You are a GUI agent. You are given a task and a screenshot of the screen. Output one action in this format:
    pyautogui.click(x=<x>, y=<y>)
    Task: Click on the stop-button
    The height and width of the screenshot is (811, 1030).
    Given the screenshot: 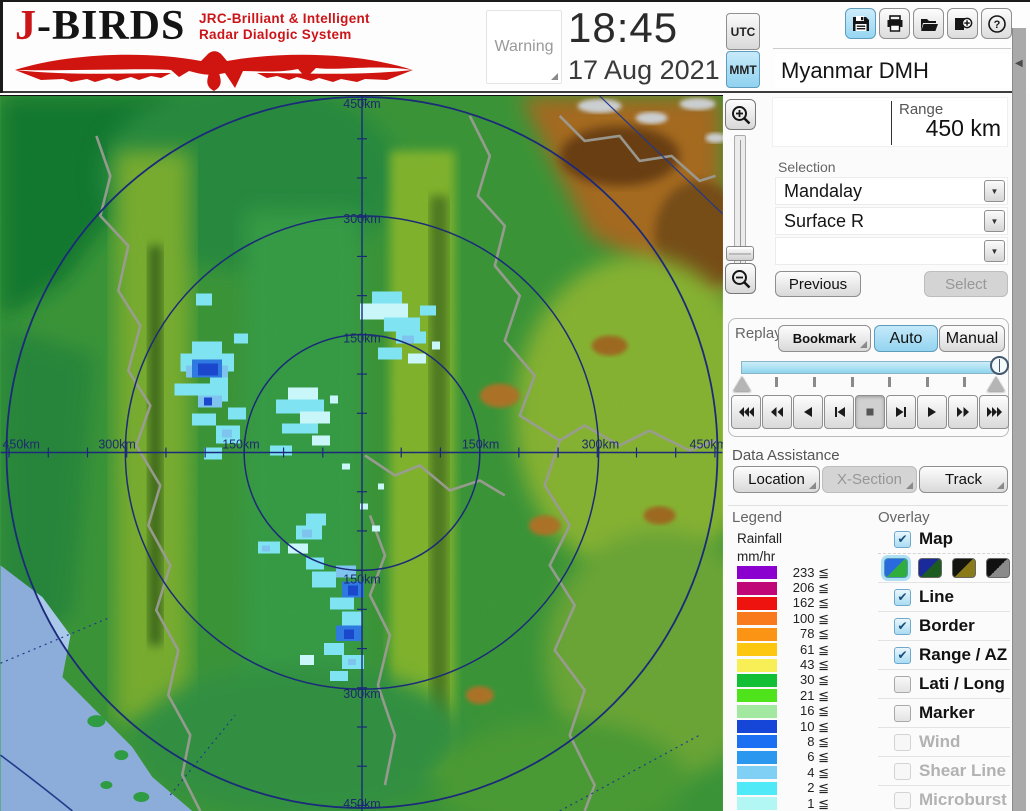 What is the action you would take?
    pyautogui.click(x=870, y=412)
    